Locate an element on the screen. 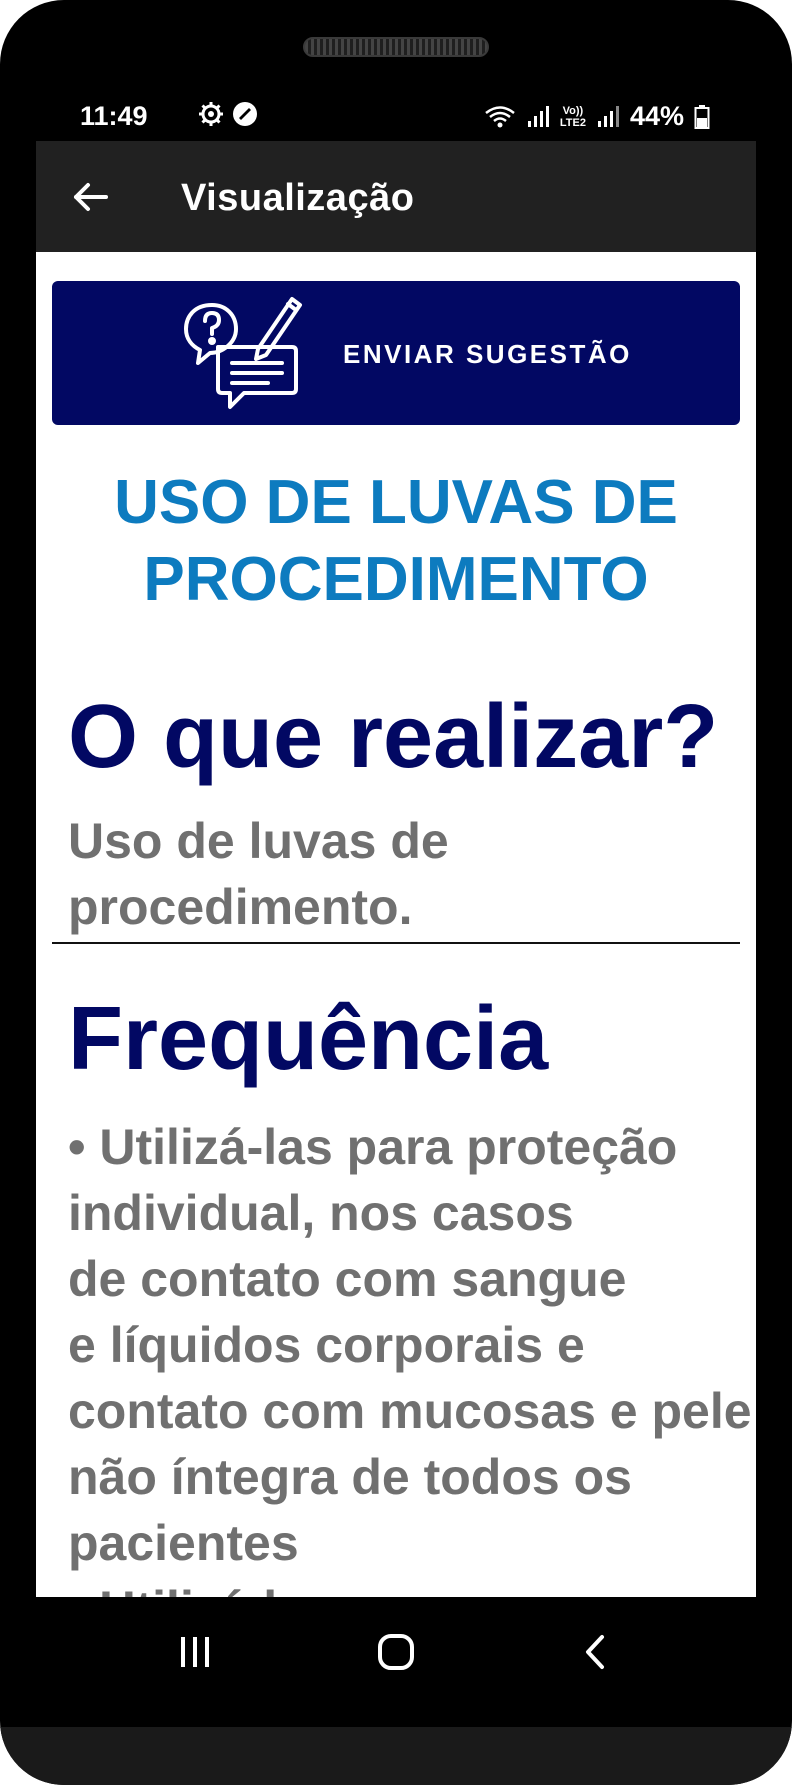 The width and height of the screenshot is (792, 1785). wifi-icon is located at coordinates (500, 116).